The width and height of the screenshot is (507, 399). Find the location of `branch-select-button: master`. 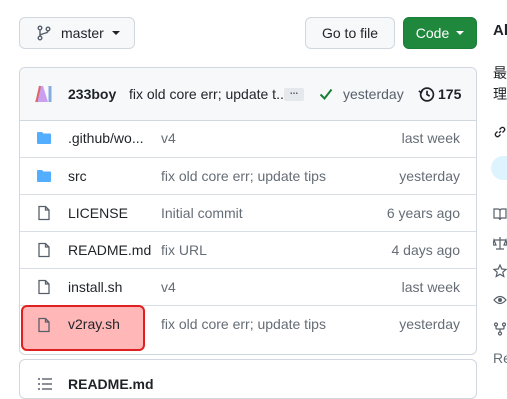

branch-select-button: master is located at coordinates (77, 33).